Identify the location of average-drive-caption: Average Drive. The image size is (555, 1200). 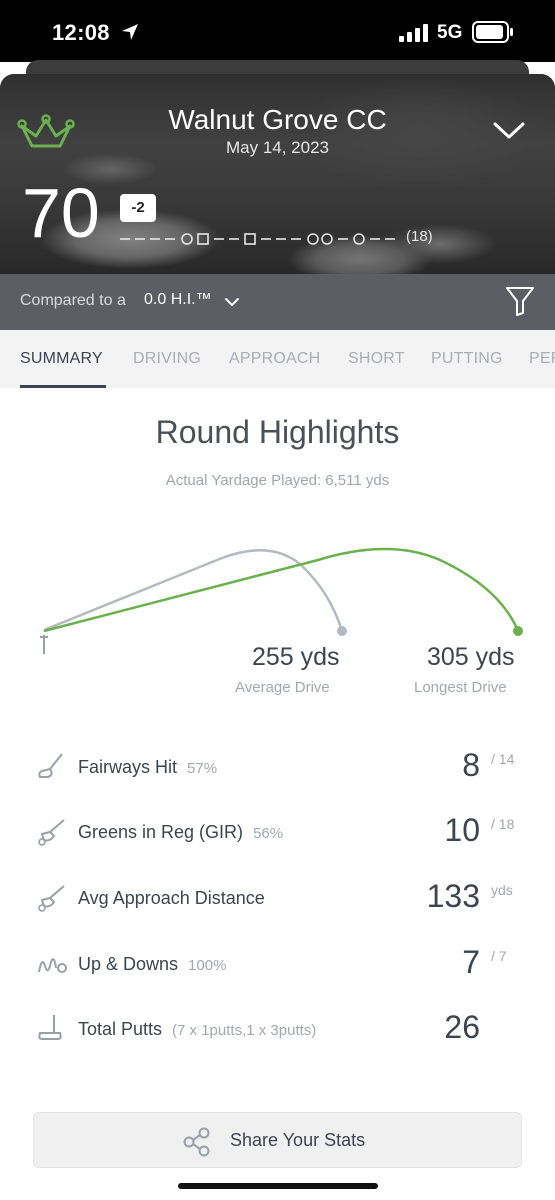
(282, 687).